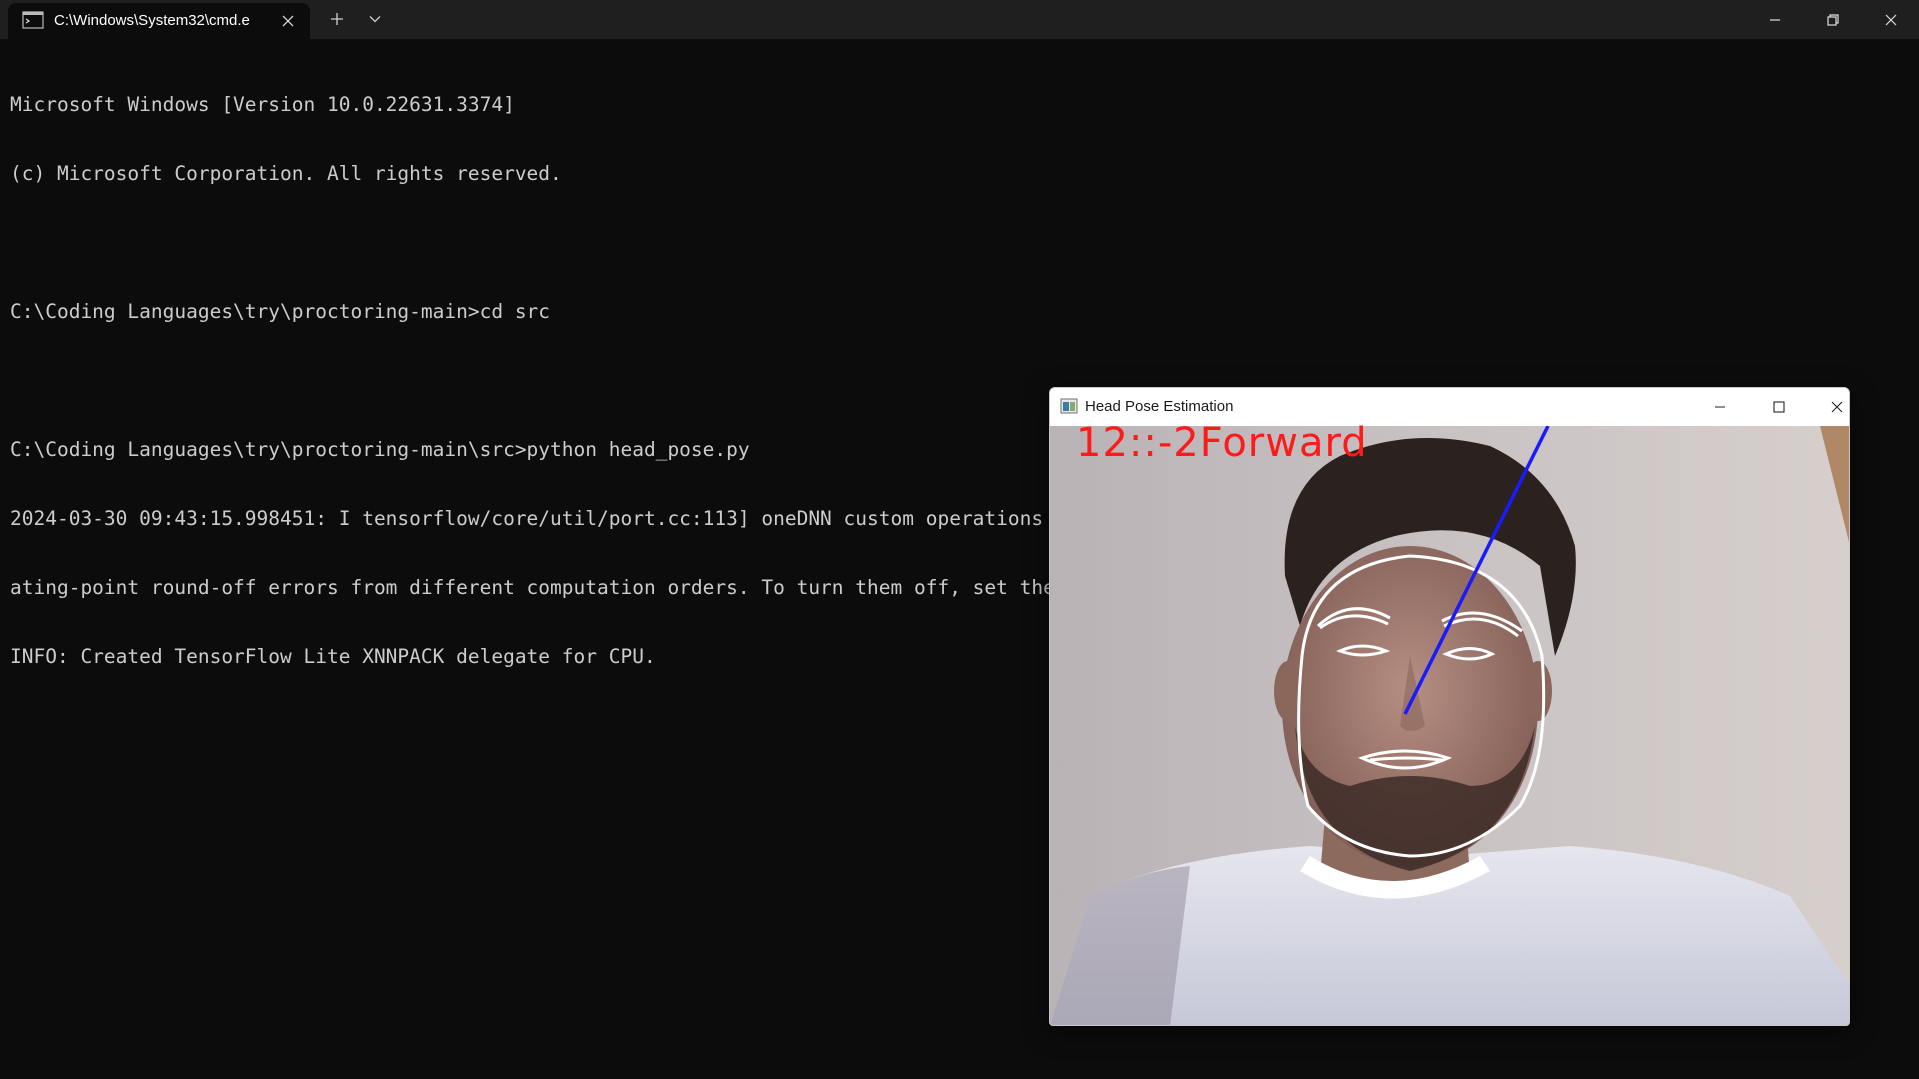  I want to click on close-window-button, so click(1890, 19).